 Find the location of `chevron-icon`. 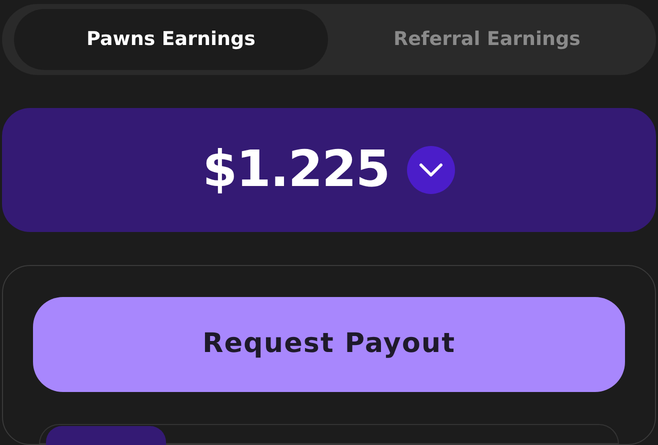

chevron-icon is located at coordinates (431, 169).